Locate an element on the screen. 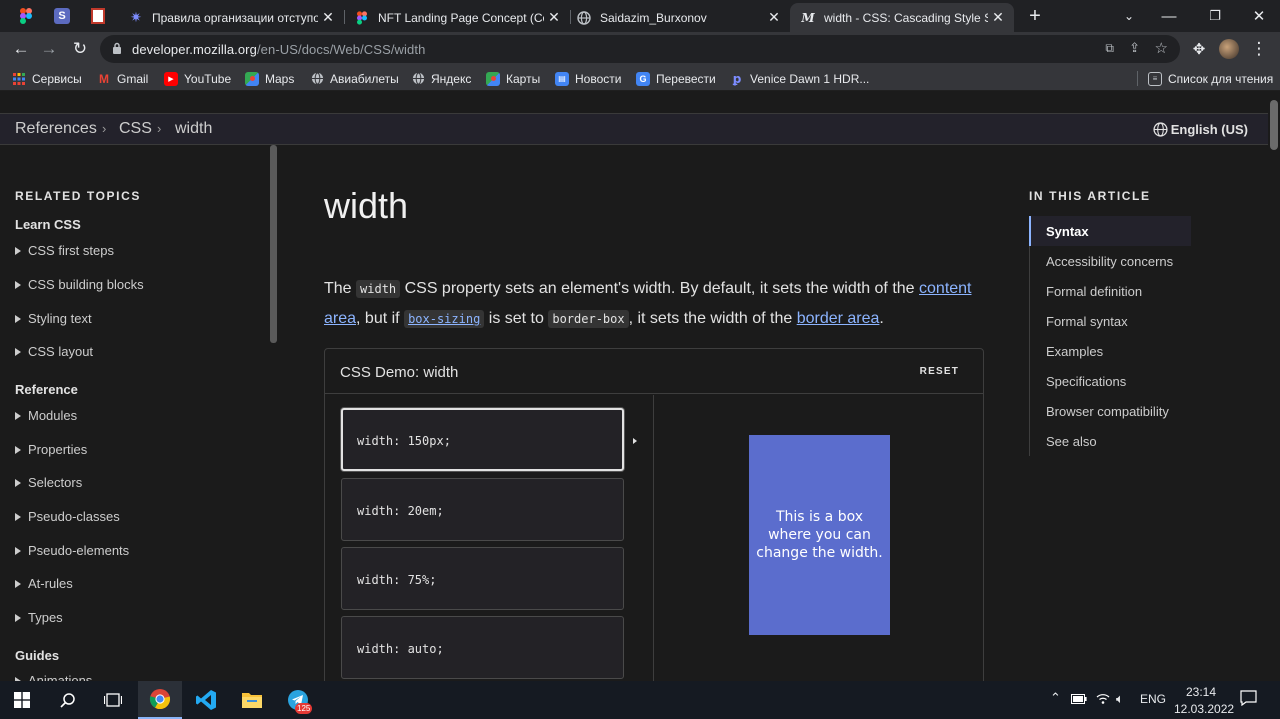 Image resolution: width=1280 pixels, height=719 pixels. sidebar-item-pseudo-elements: Pseudo-elements is located at coordinates (72, 550).